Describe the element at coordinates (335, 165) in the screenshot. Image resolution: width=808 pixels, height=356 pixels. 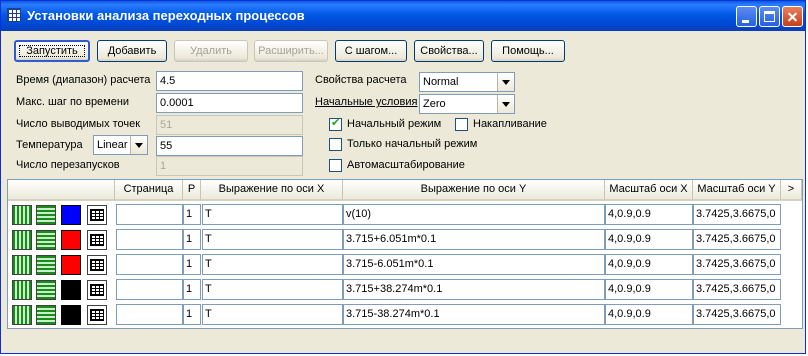
I see `autoscale-checkbox` at that location.